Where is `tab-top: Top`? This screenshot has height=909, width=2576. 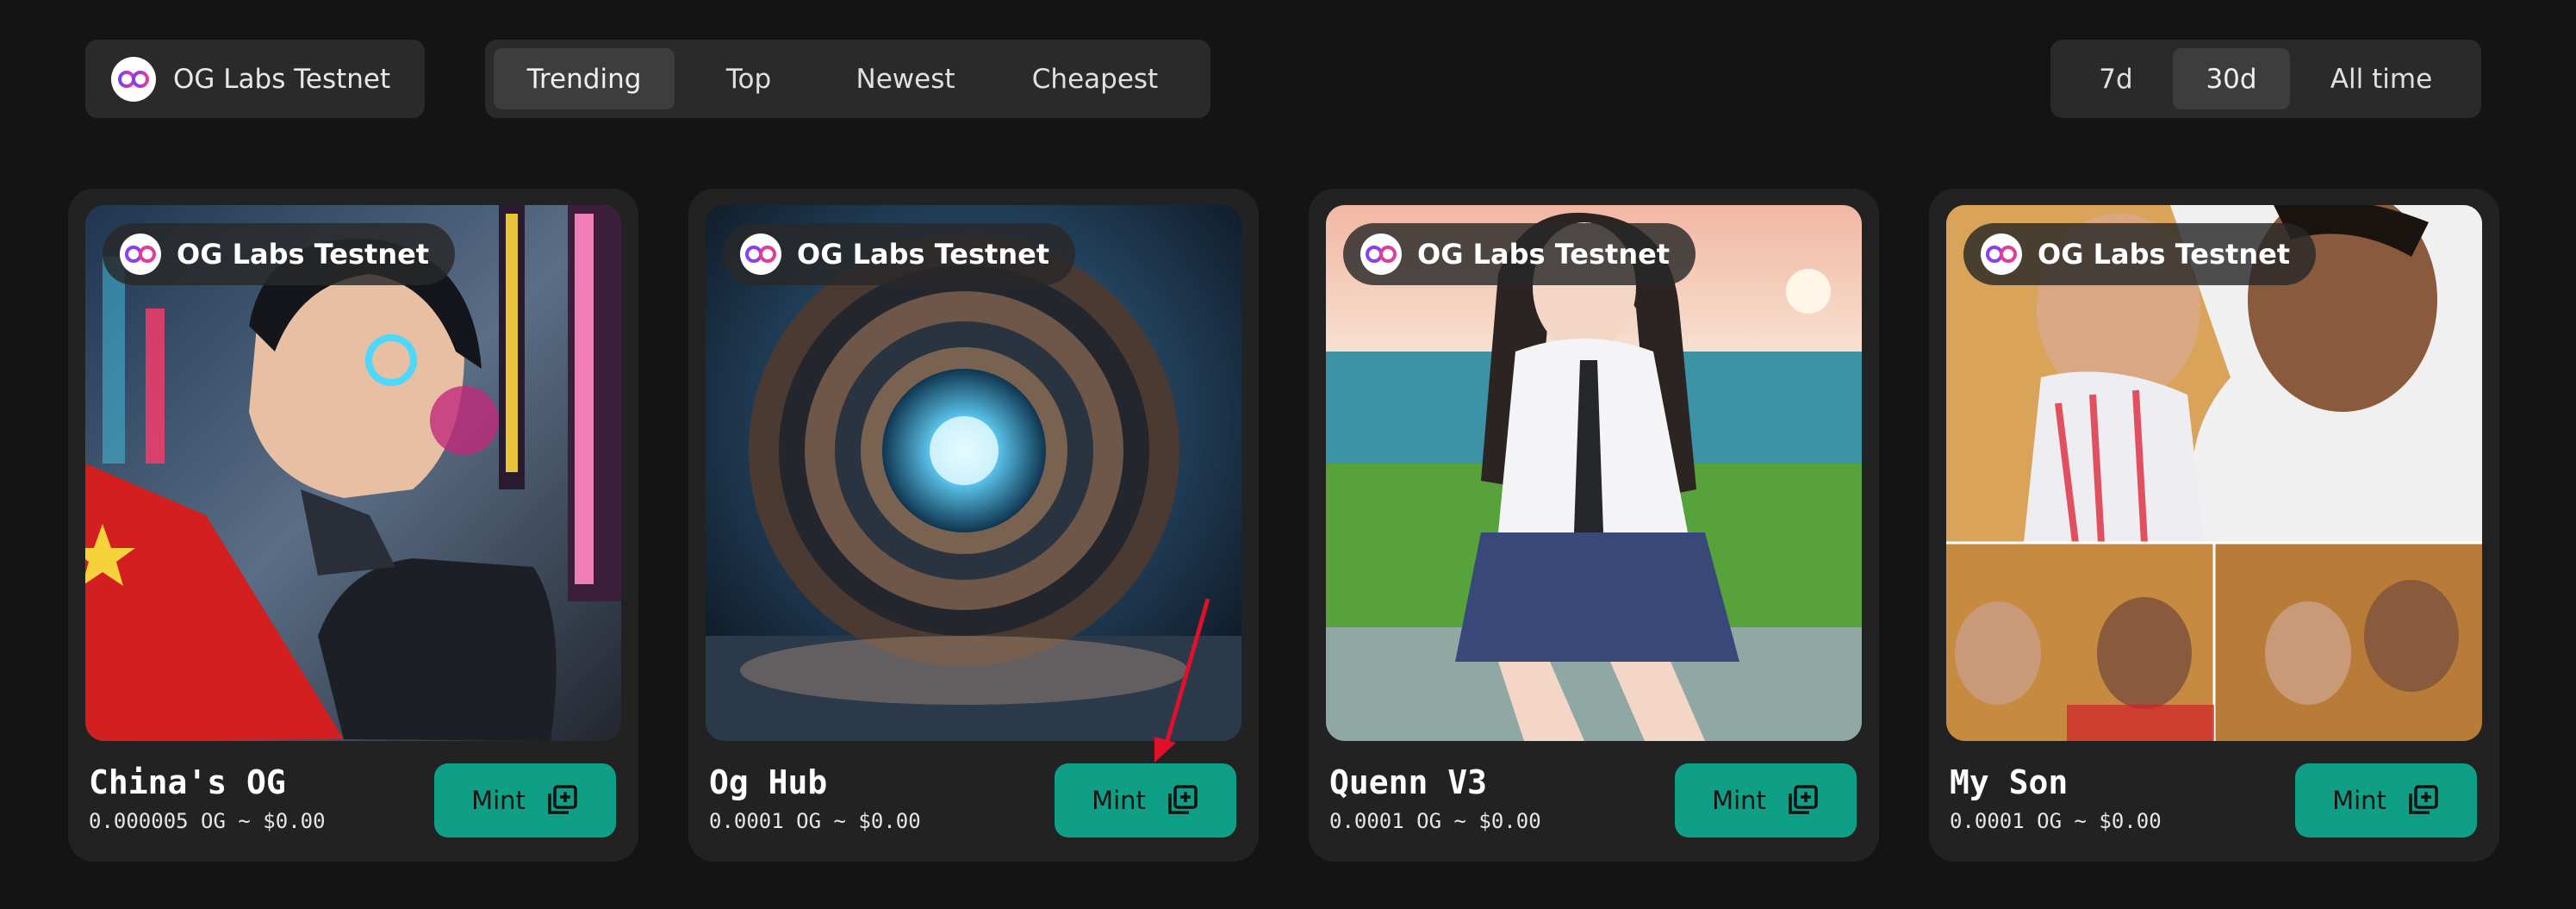
tab-top: Top is located at coordinates (749, 79).